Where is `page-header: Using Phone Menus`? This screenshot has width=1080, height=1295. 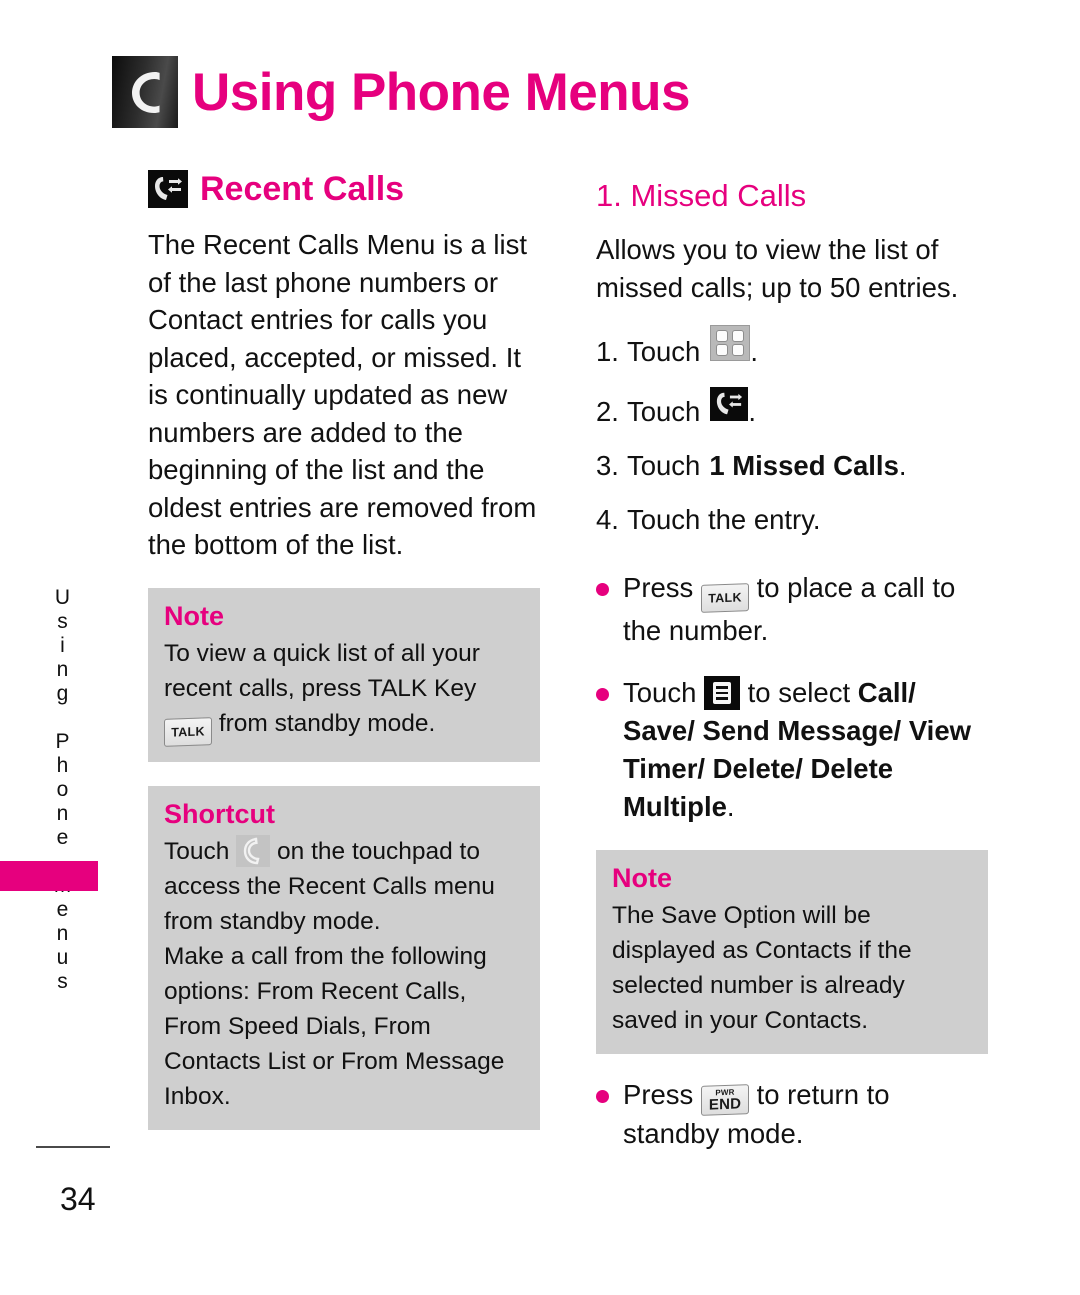 page-header: Using Phone Menus is located at coordinates (401, 92).